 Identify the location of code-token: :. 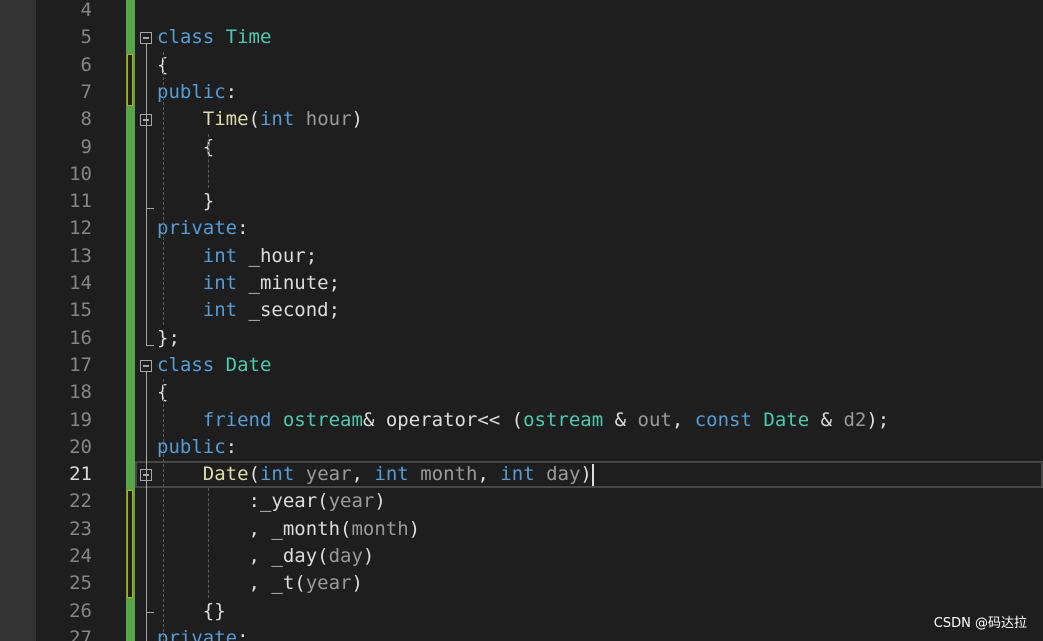
(231, 91).